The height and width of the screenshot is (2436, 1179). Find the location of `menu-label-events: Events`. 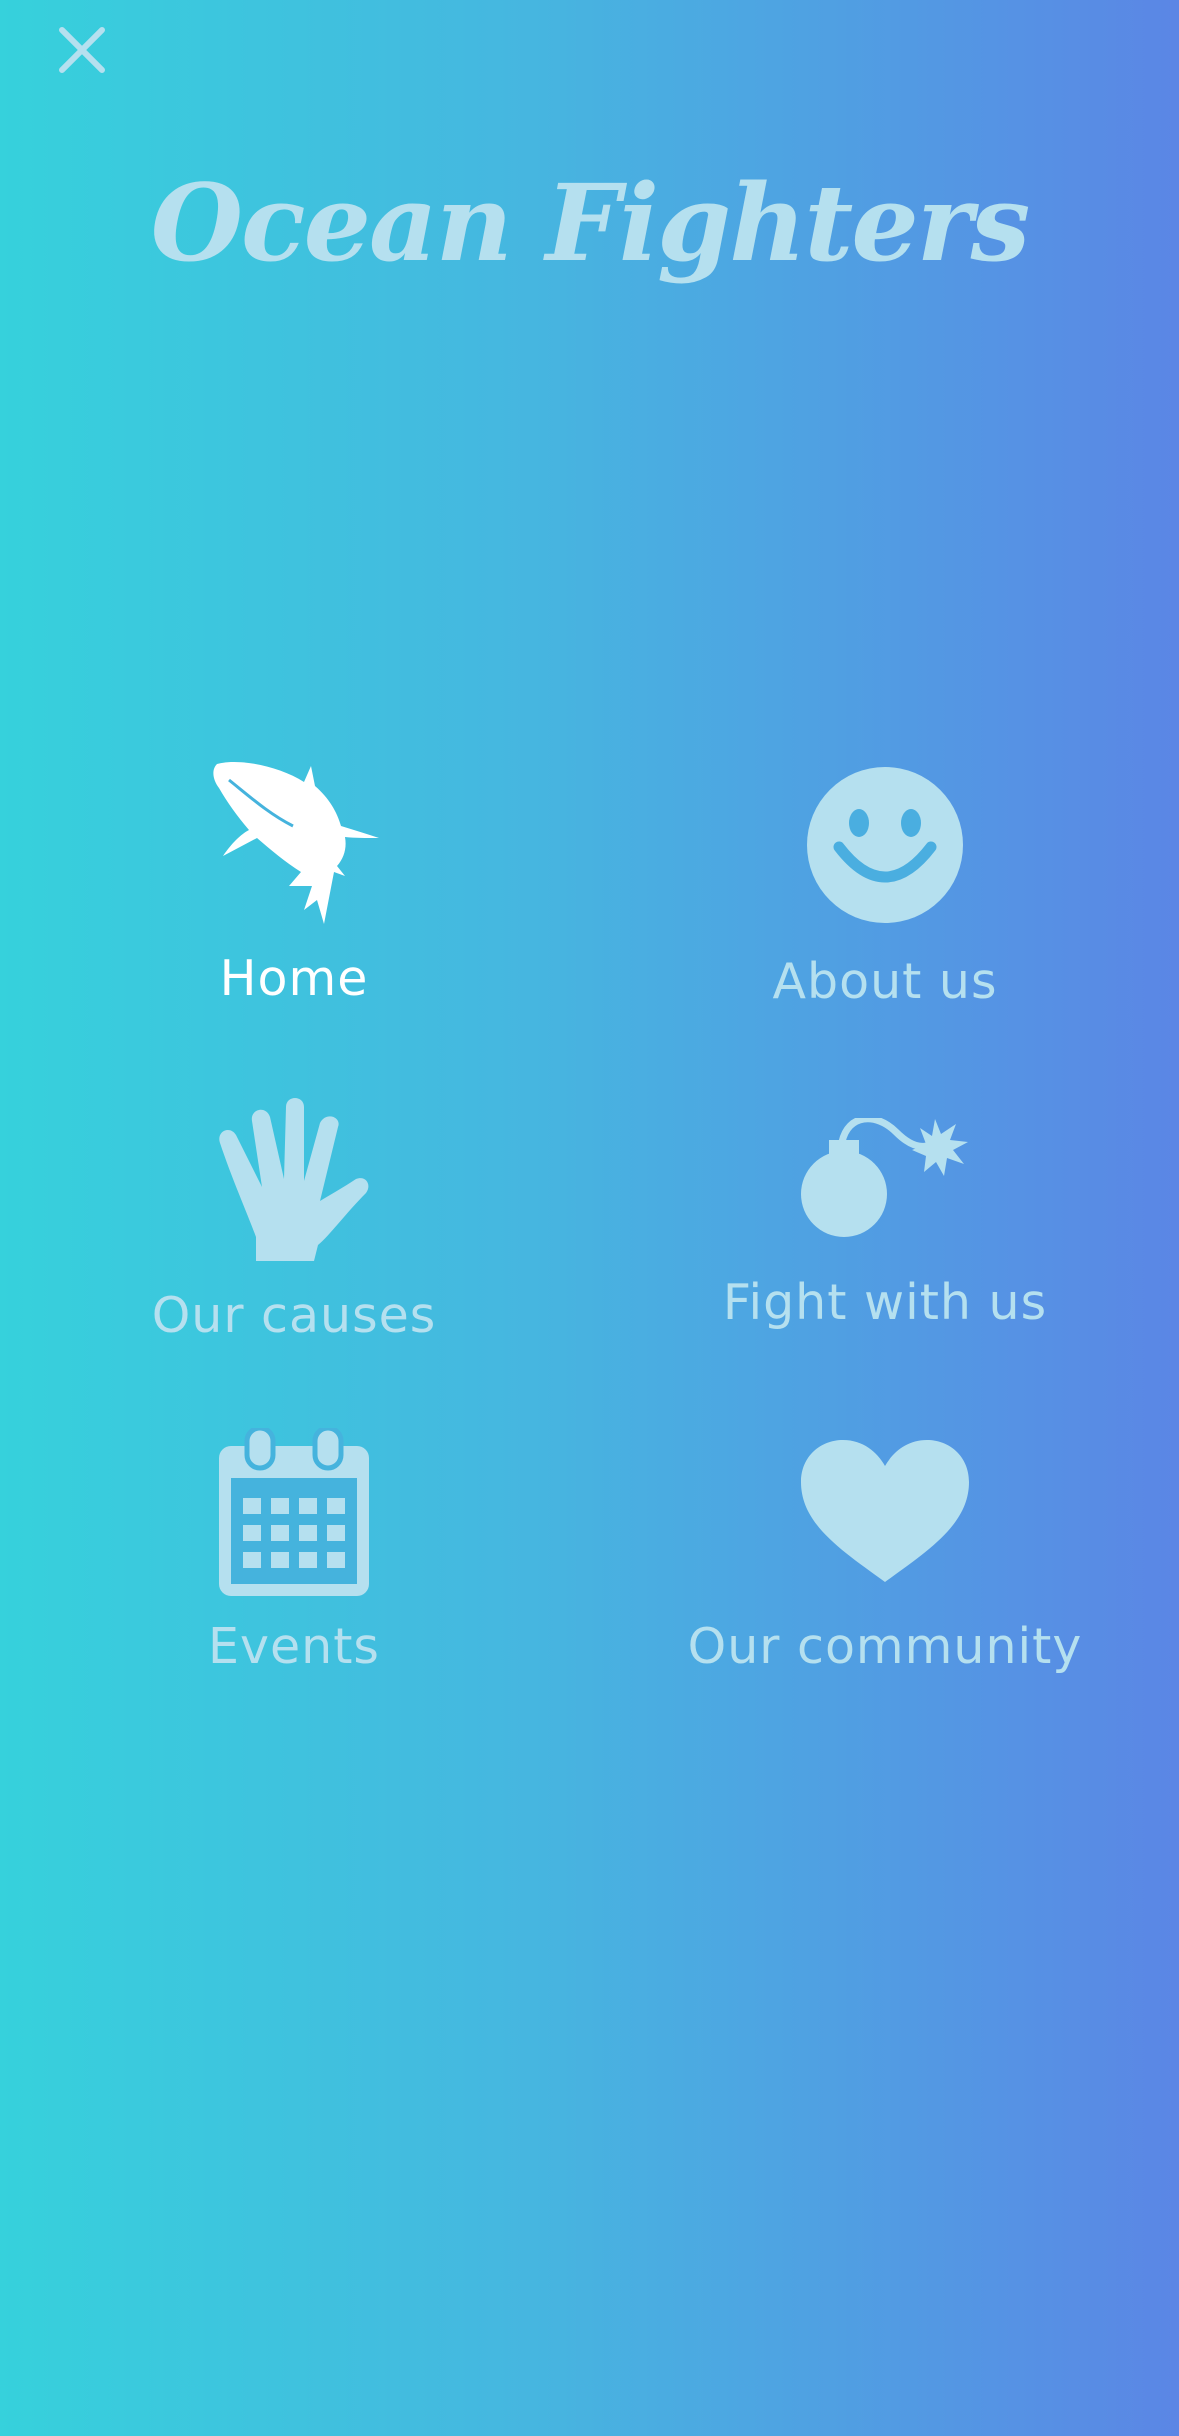

menu-label-events: Events is located at coordinates (294, 1646).